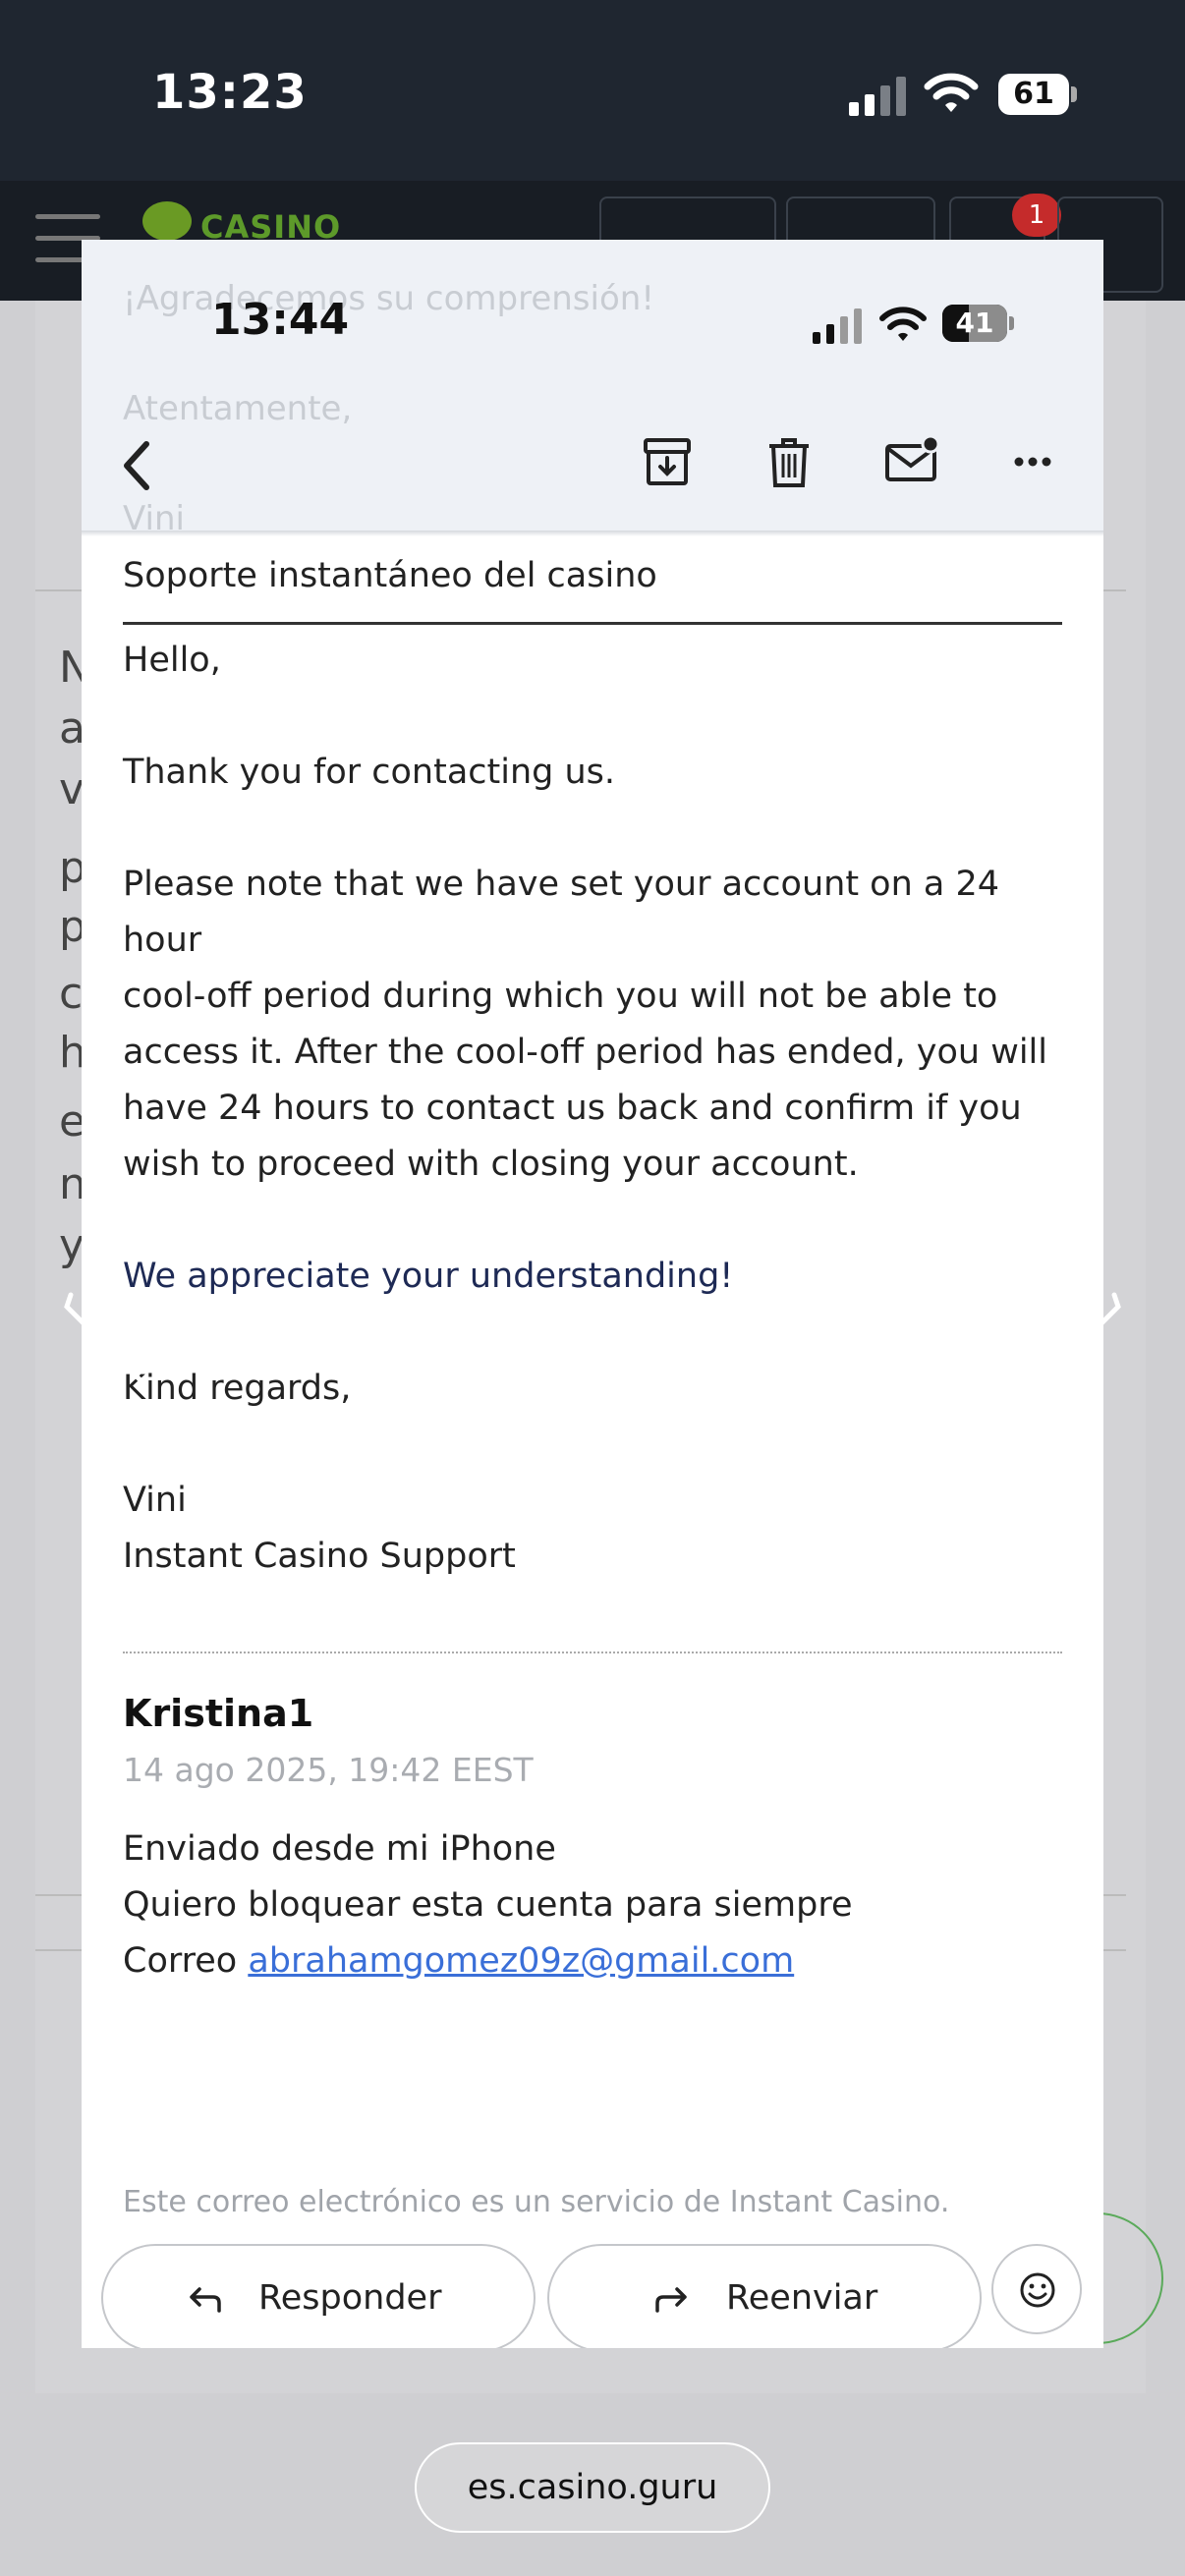 The height and width of the screenshot is (2576, 1185). I want to click on inner-clock: 13:44, so click(281, 320).